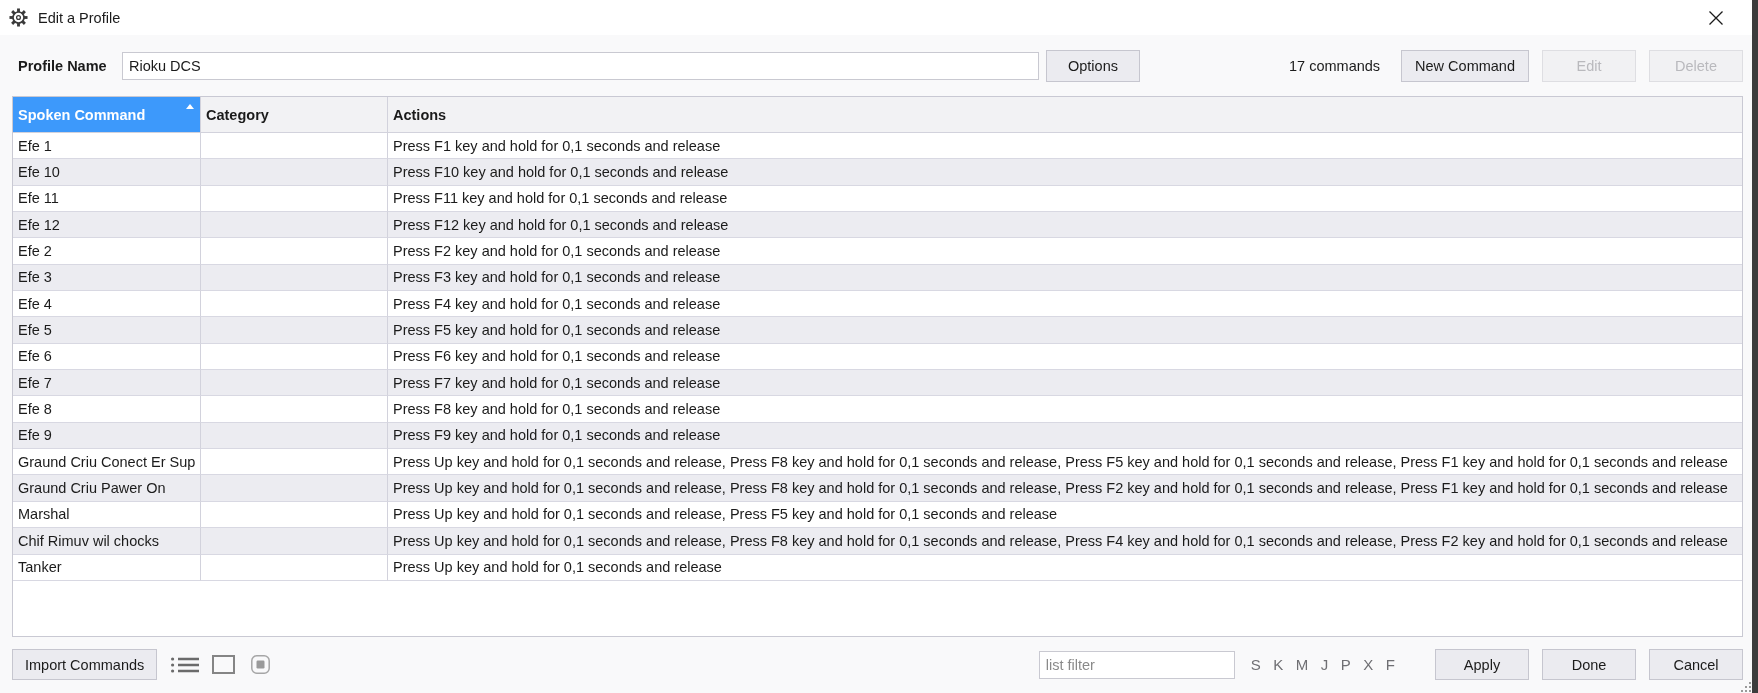 The width and height of the screenshot is (1758, 693). Describe the element at coordinates (877, 278) in the screenshot. I see `table-row: Efe 3 Press F3 key and hold for 0,1 seconds and release` at that location.